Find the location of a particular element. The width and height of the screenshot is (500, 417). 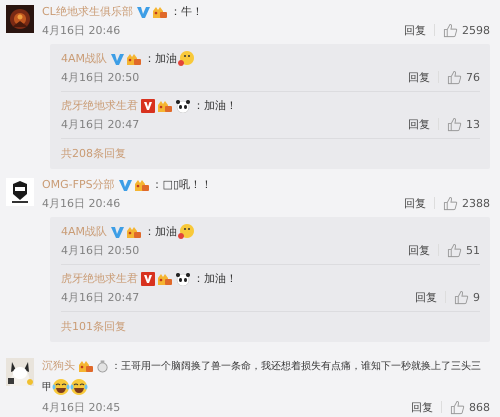

comment-text: ：牛！ is located at coordinates (186, 11).